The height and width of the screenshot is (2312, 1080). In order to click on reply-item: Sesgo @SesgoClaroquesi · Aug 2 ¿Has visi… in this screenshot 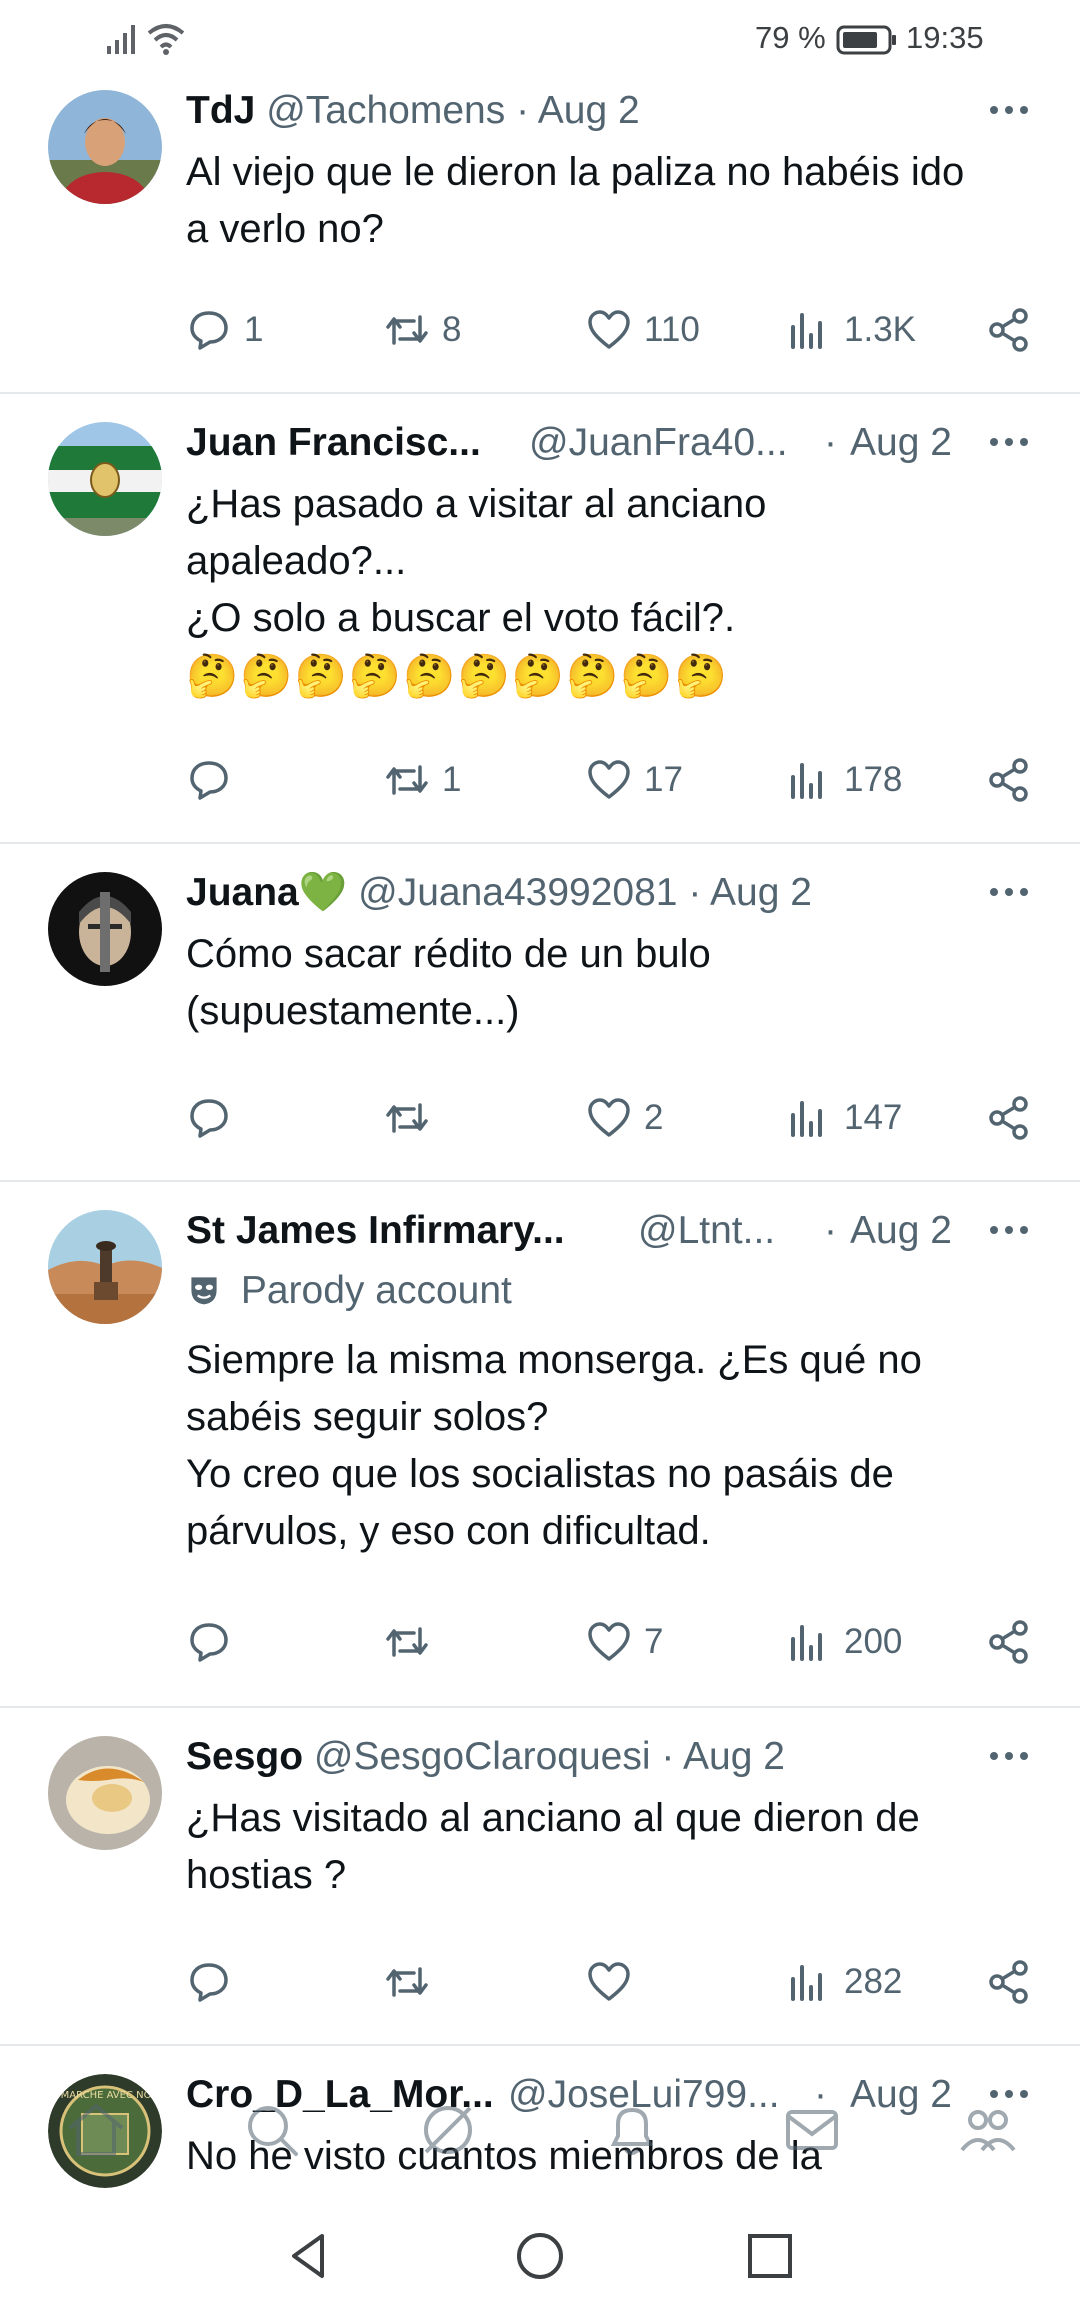, I will do `click(540, 1877)`.